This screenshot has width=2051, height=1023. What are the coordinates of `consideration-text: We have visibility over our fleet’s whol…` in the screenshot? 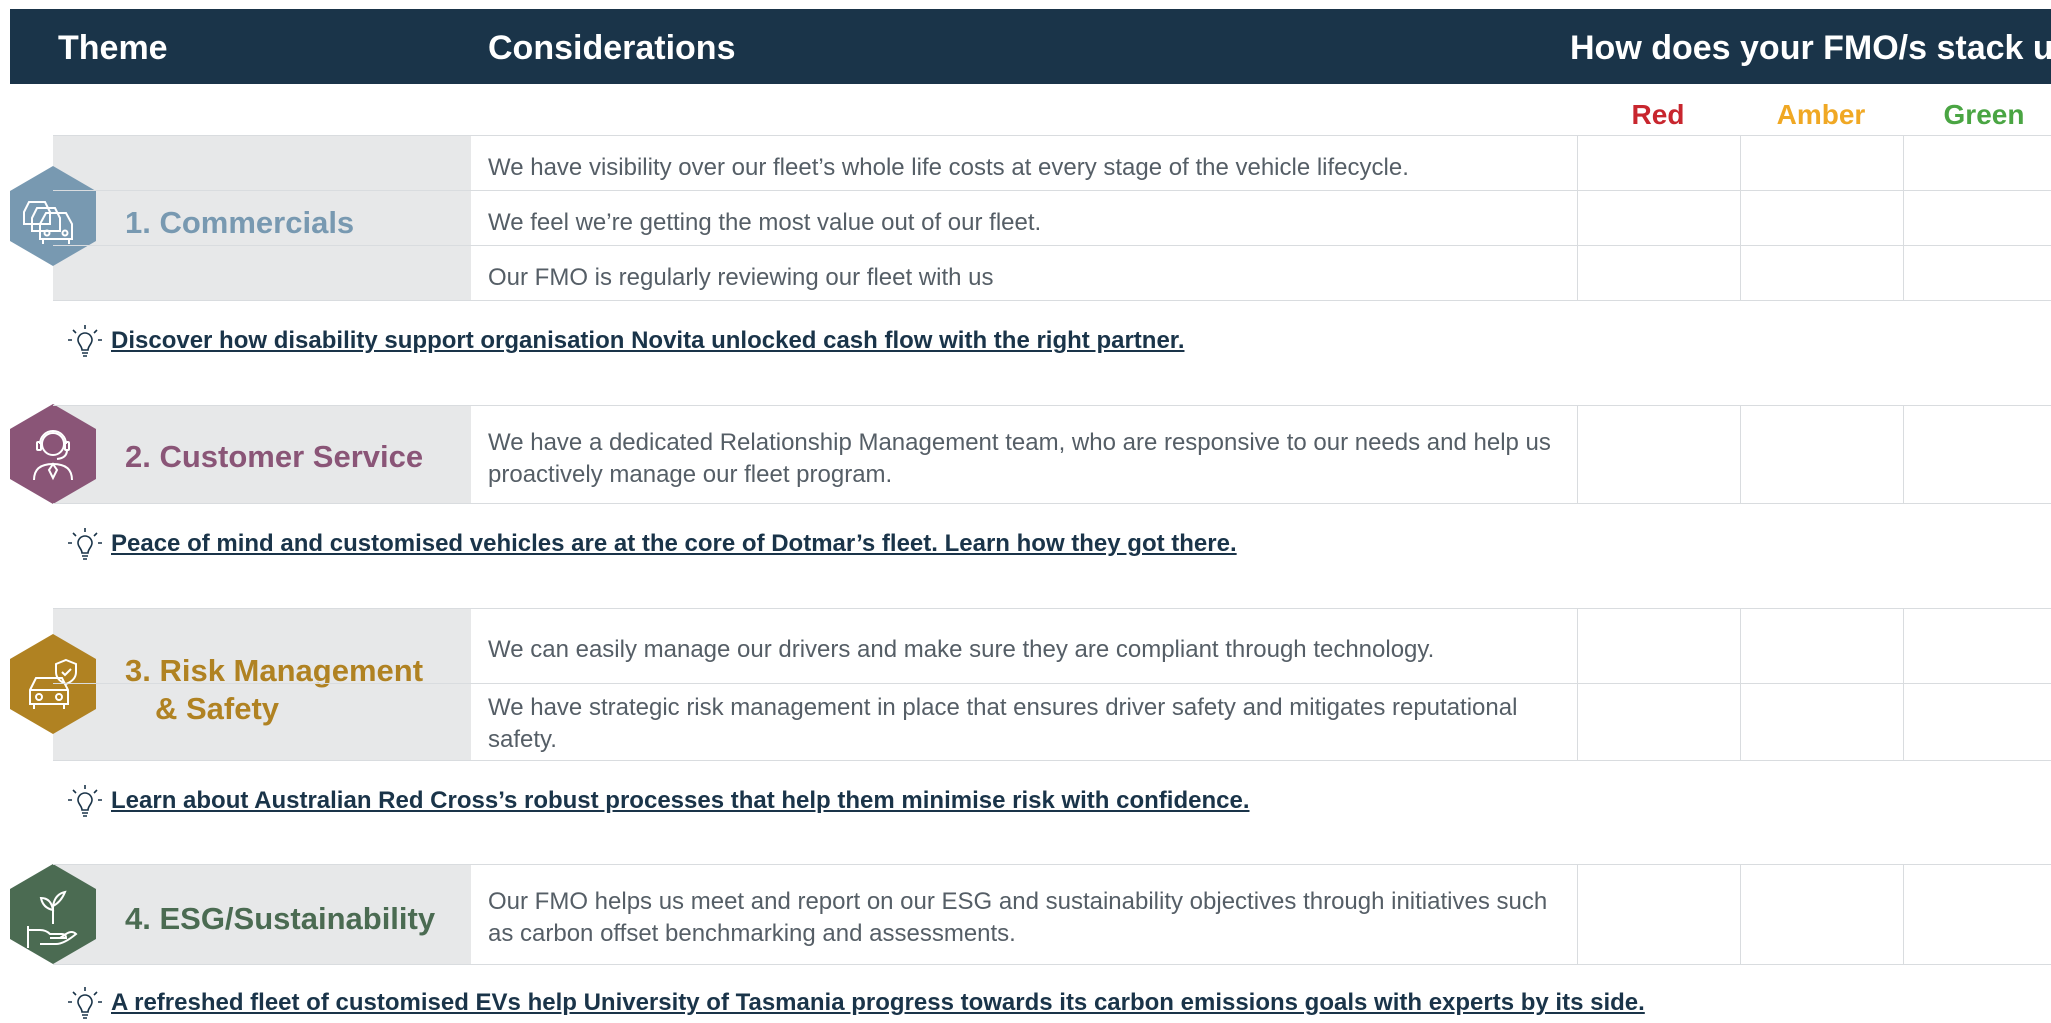 It's located at (948, 167).